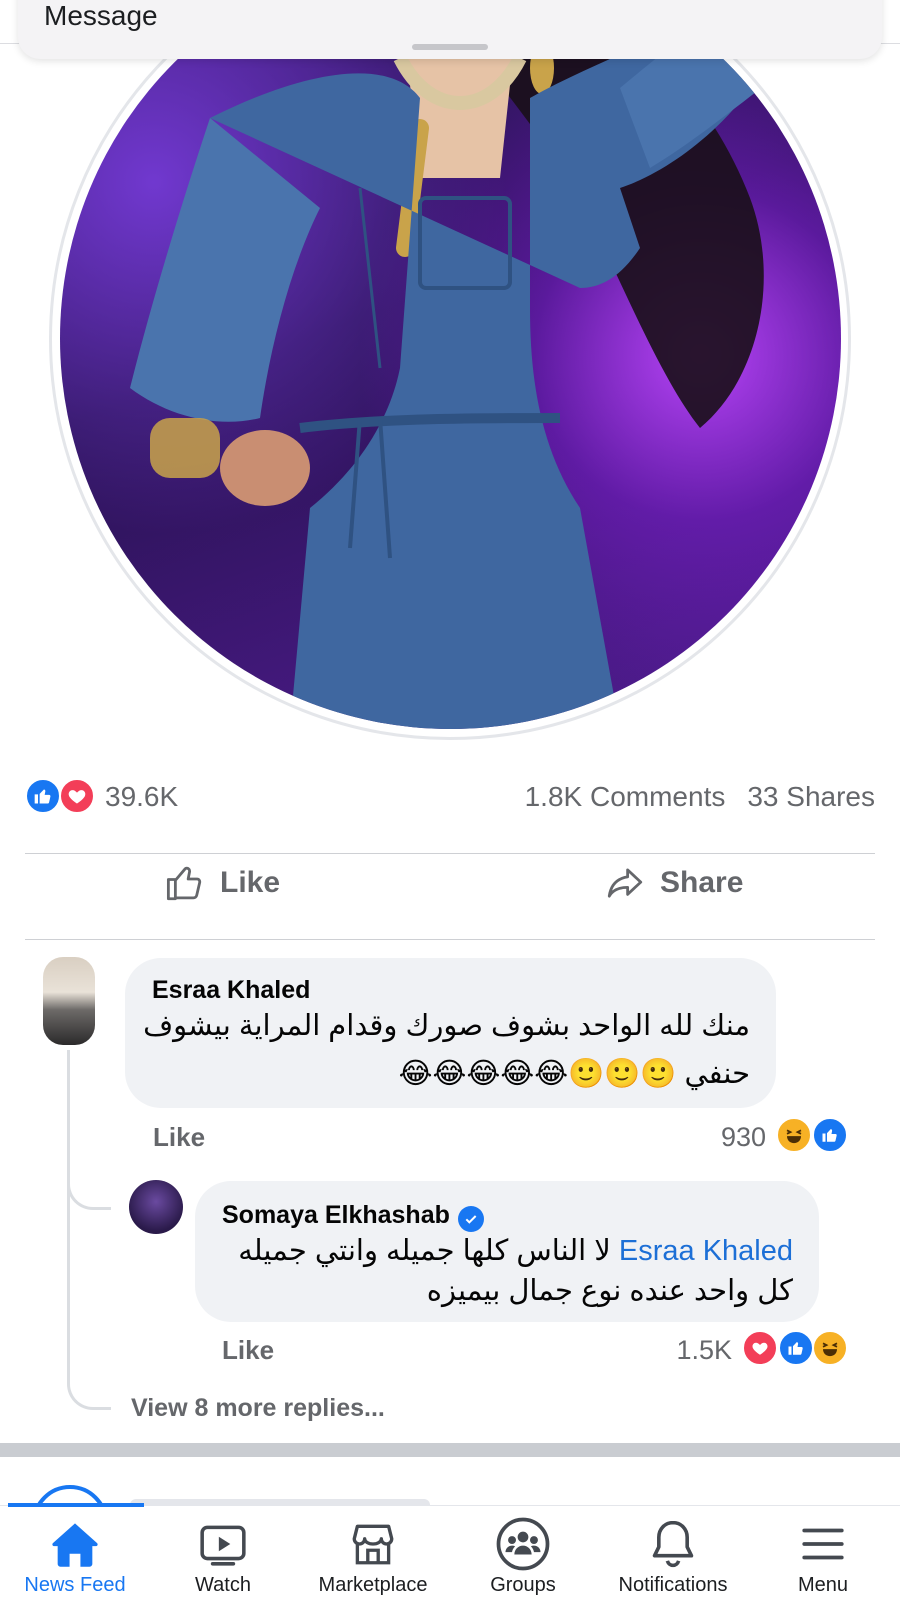 The height and width of the screenshot is (1600, 900). I want to click on nav-label: Notifications, so click(673, 1585).